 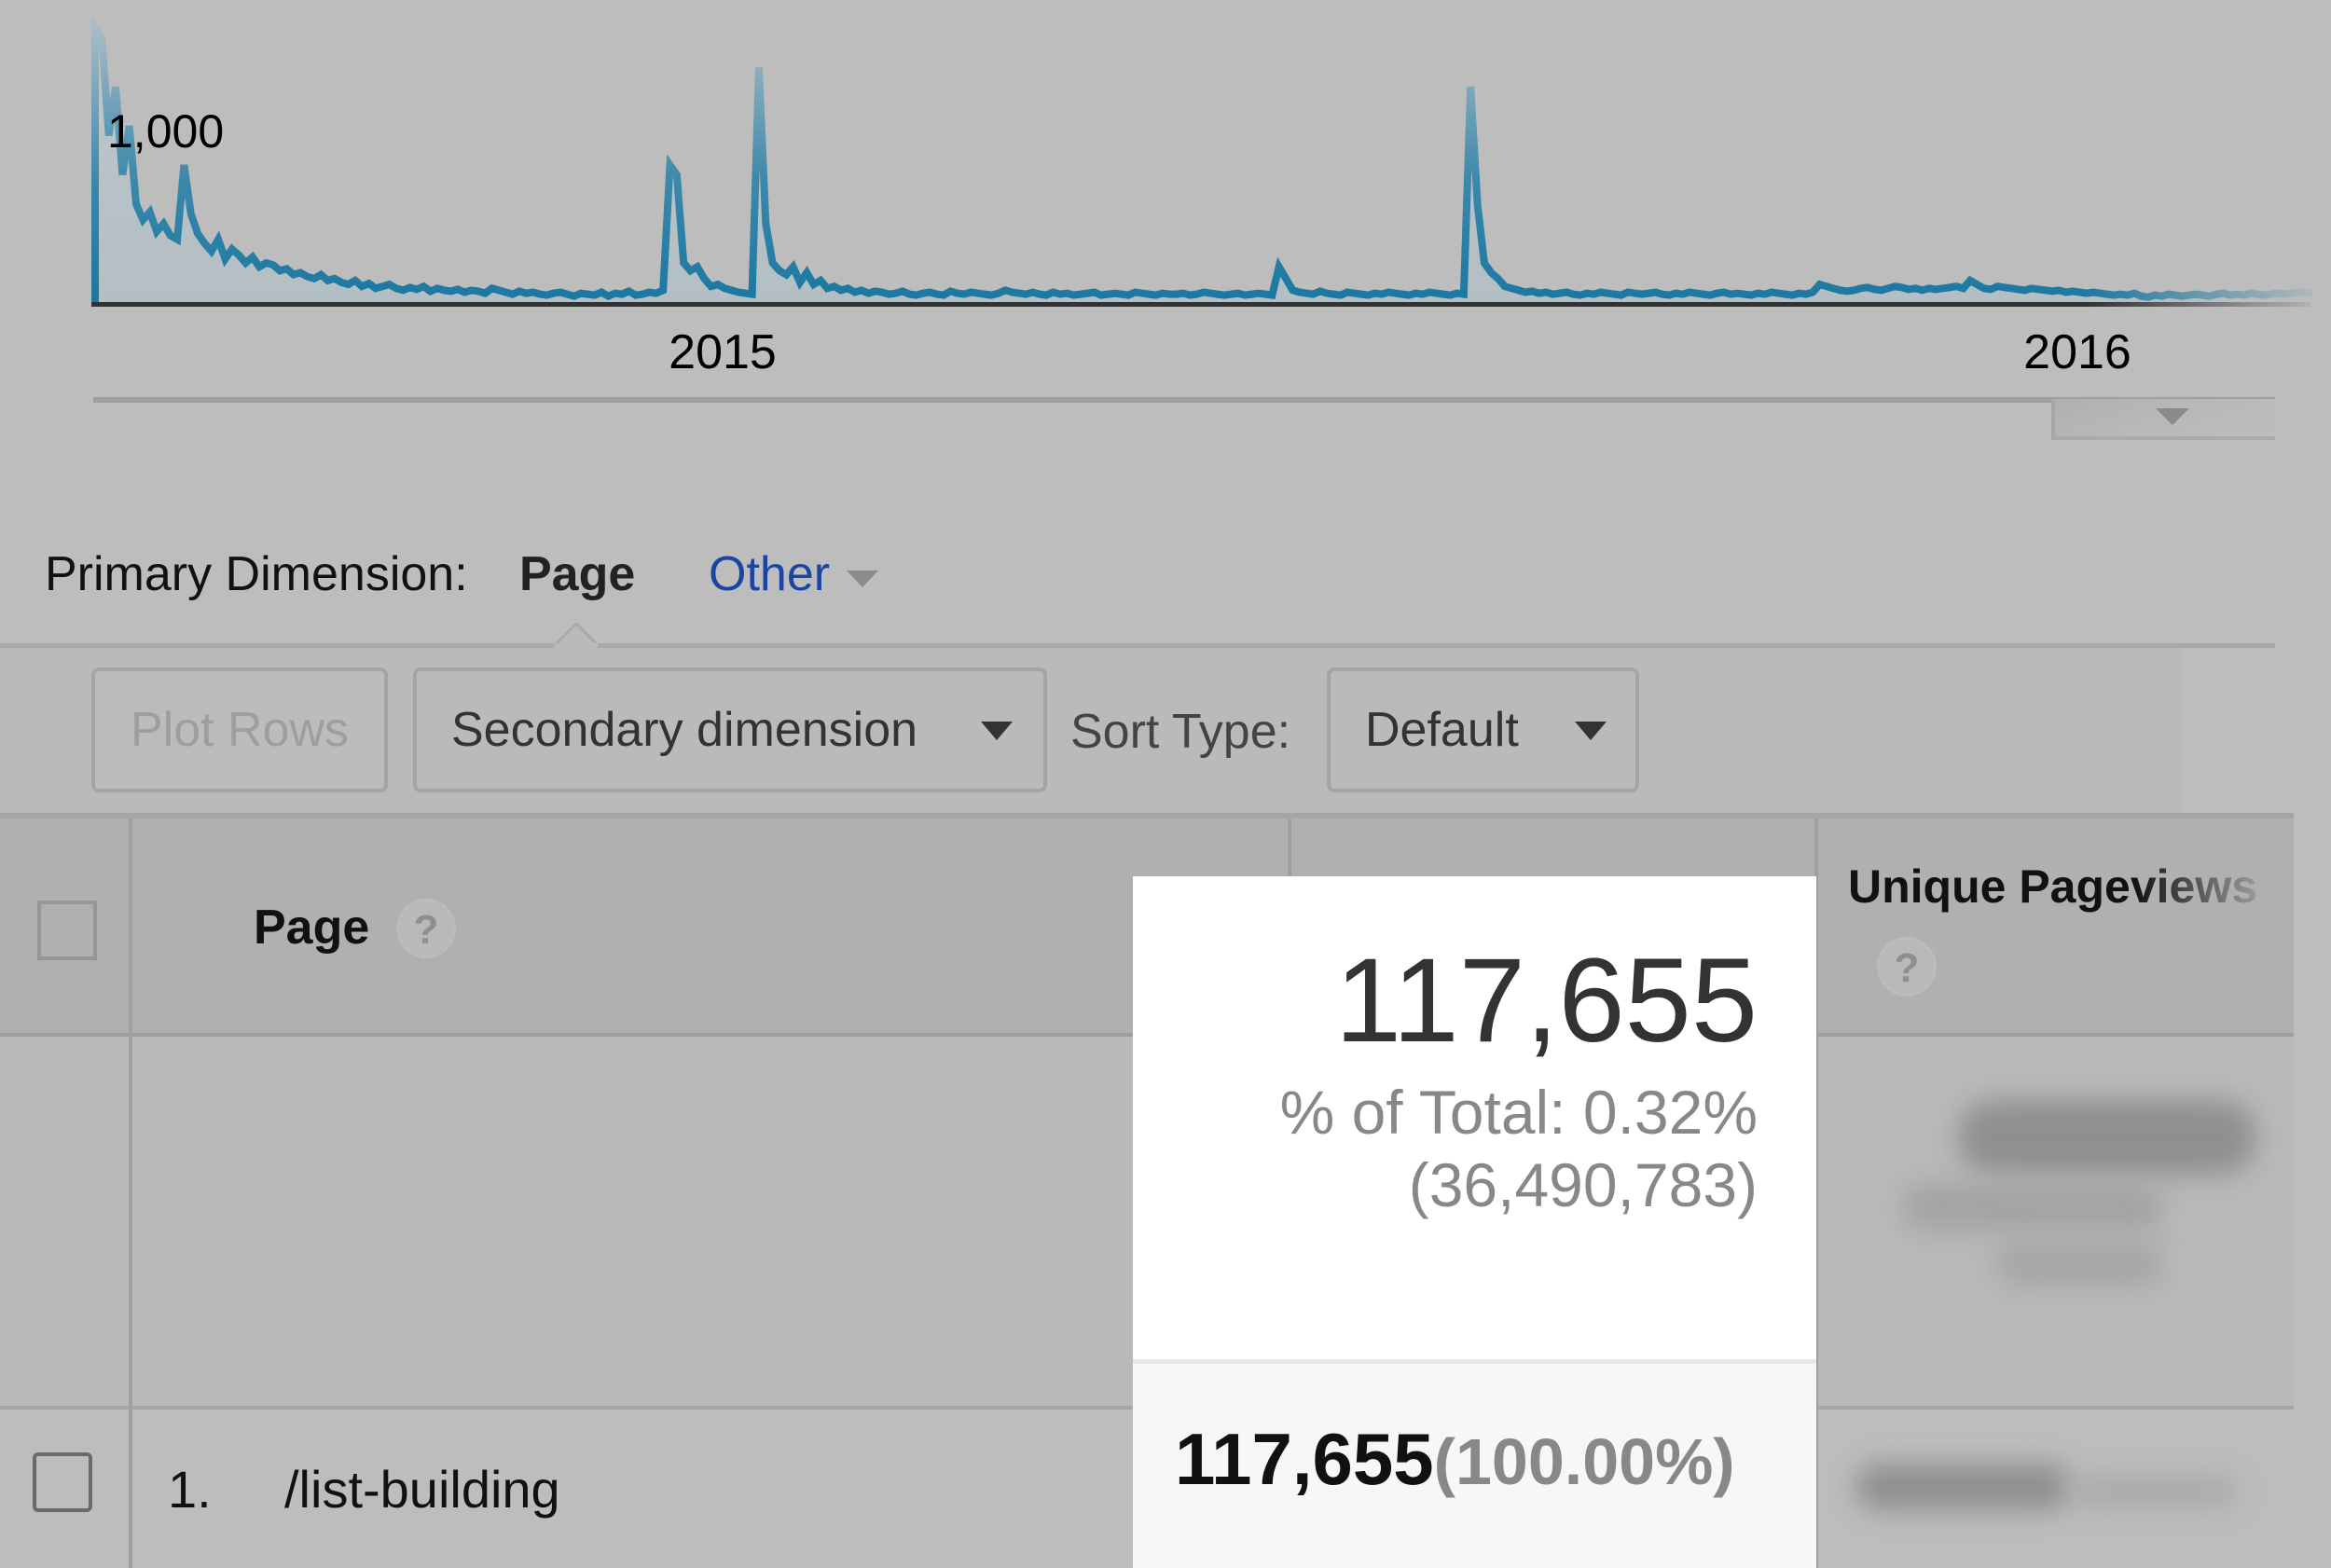 I want to click on timeline-slider-handle, so click(x=2163, y=419).